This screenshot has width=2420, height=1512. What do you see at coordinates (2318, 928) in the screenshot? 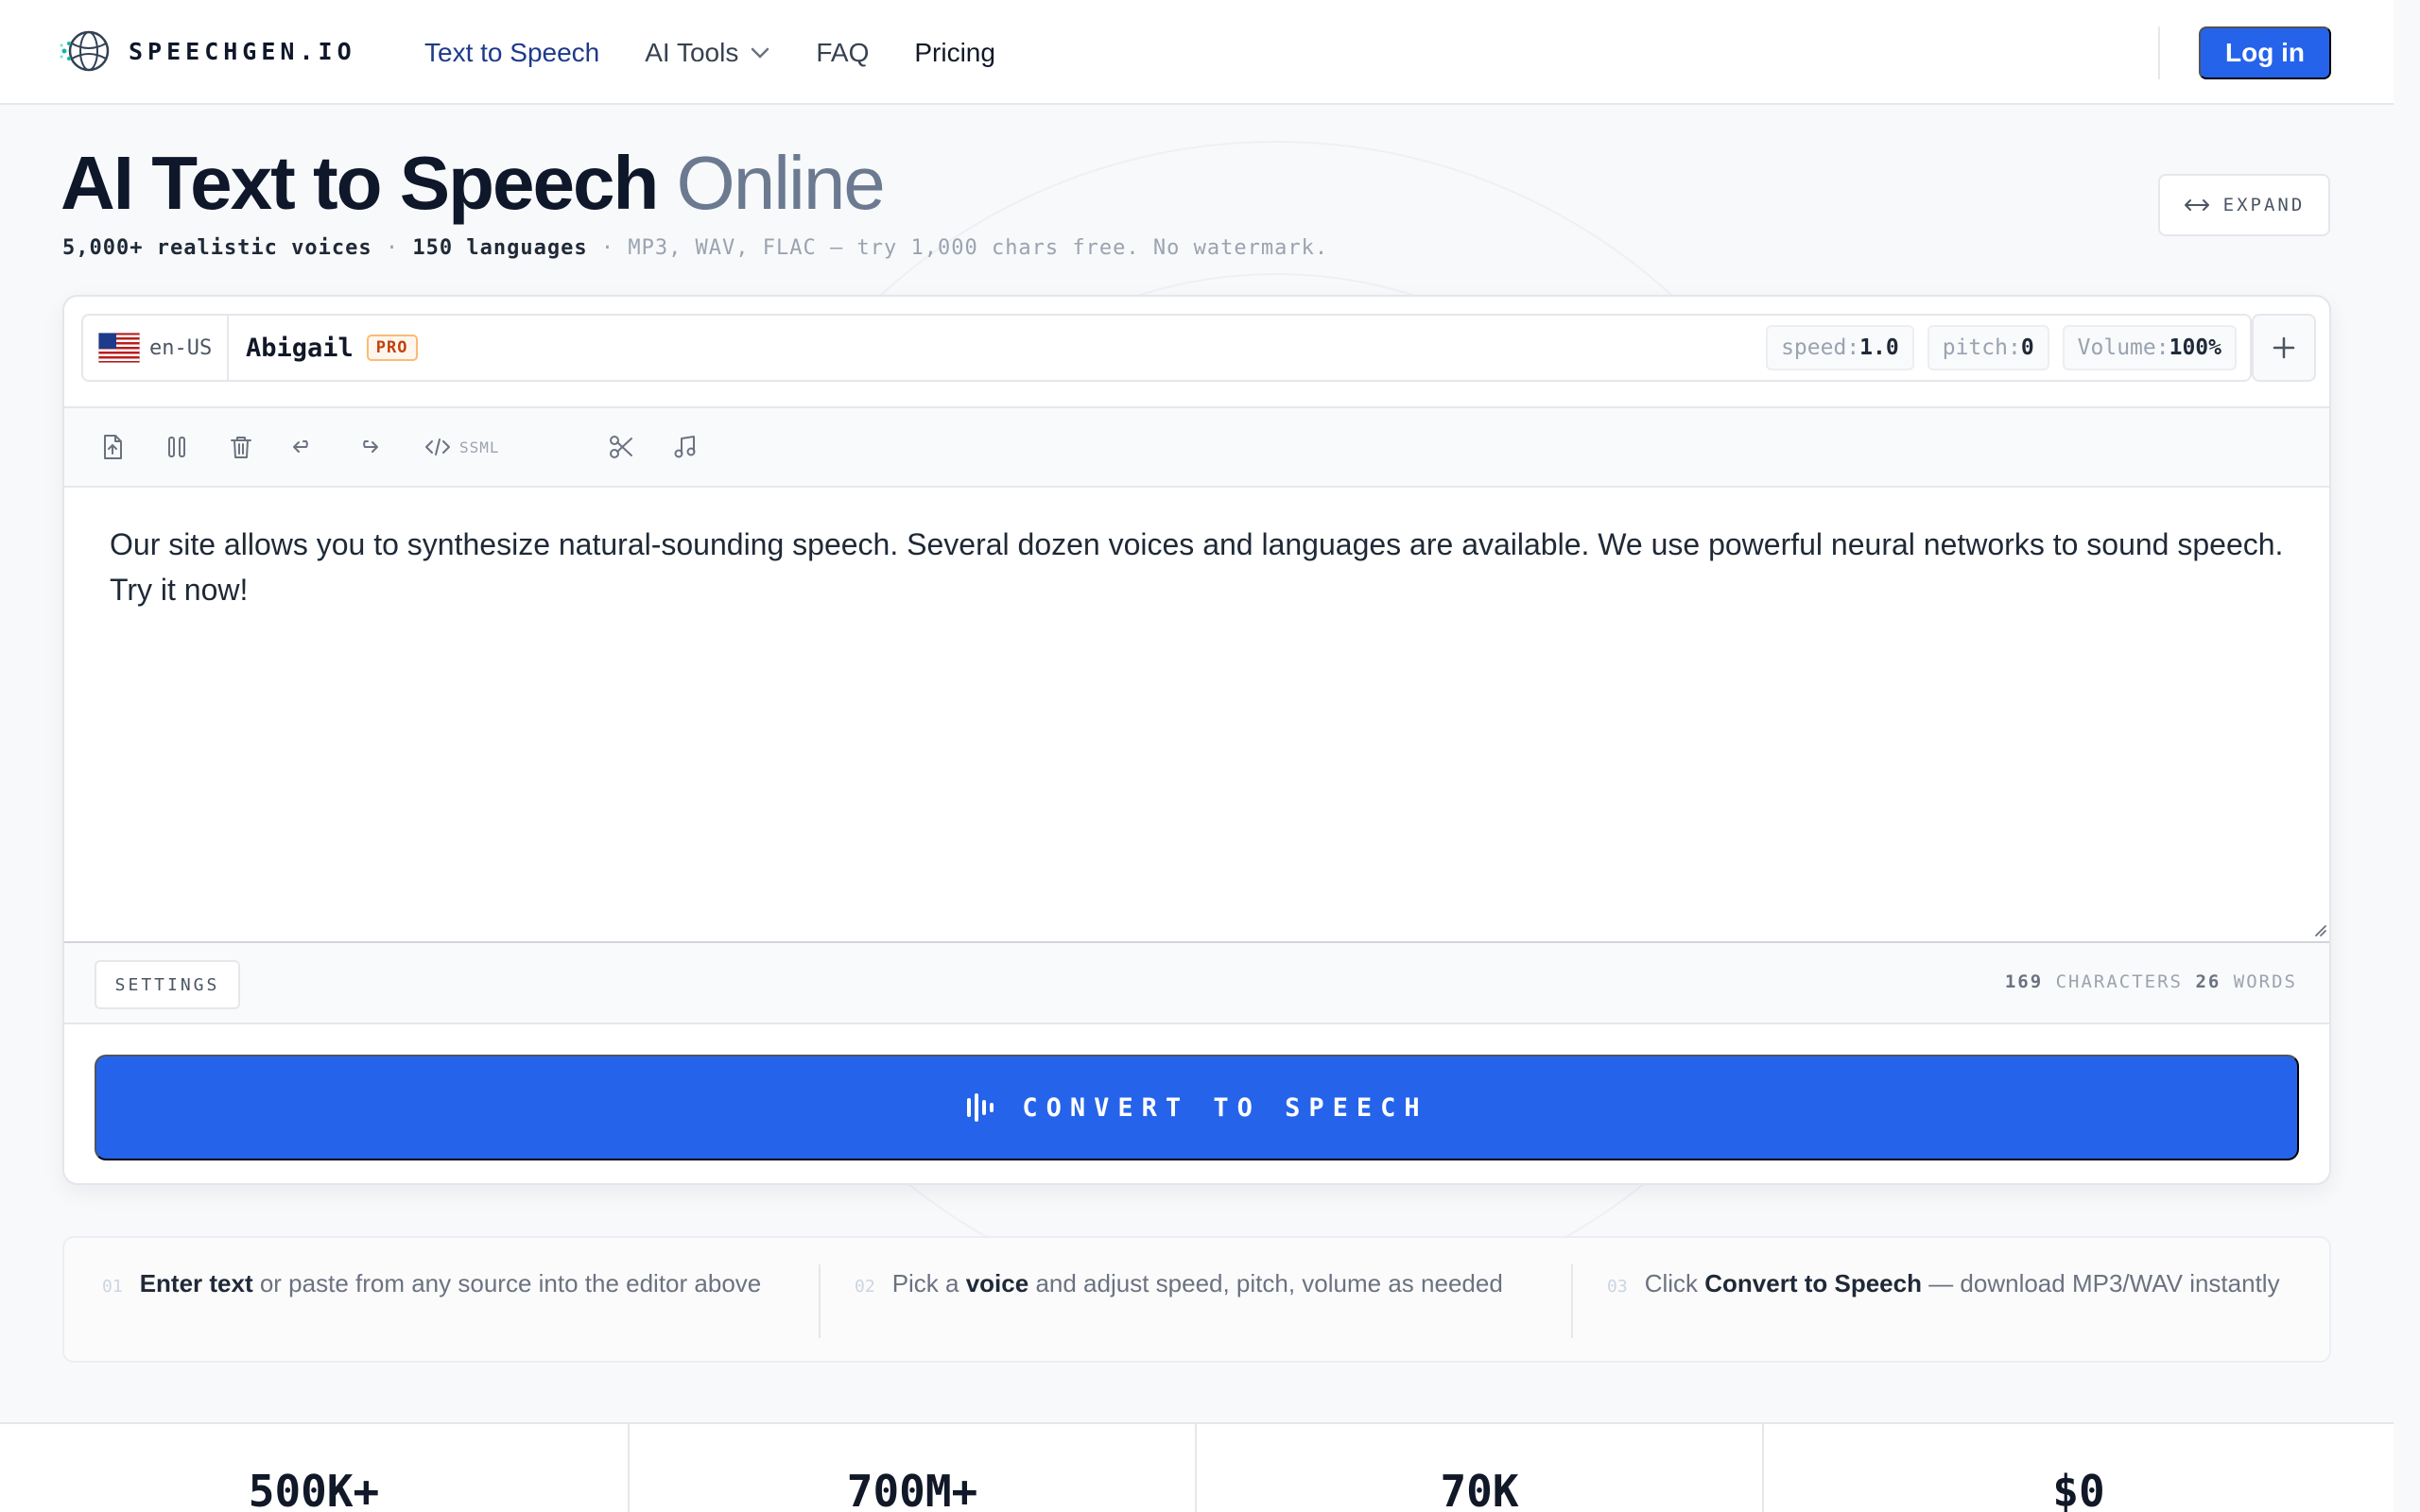
I see `resize-handle-icon` at bounding box center [2318, 928].